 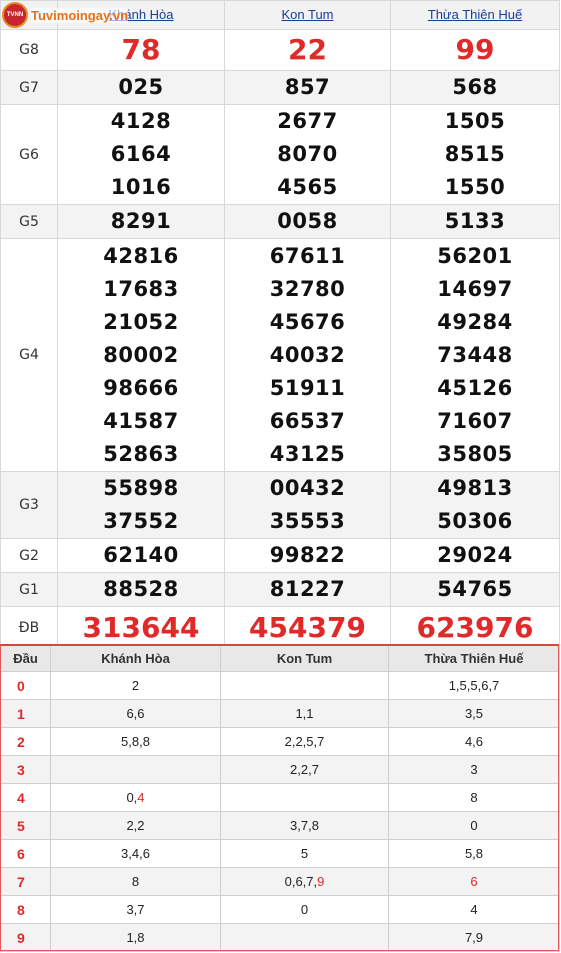 I want to click on loto-row: 9 1,8 7,9, so click(x=280, y=937).